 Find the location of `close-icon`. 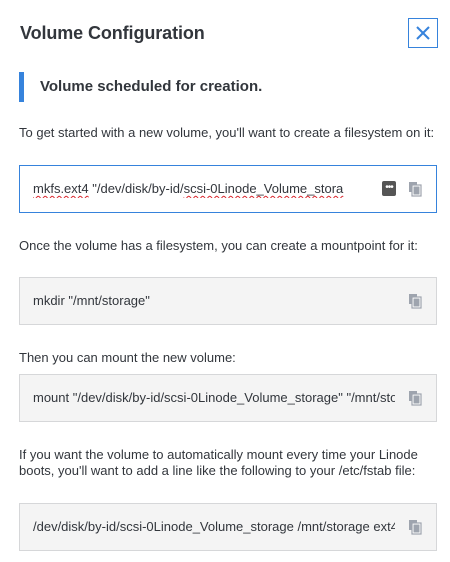

close-icon is located at coordinates (423, 33).